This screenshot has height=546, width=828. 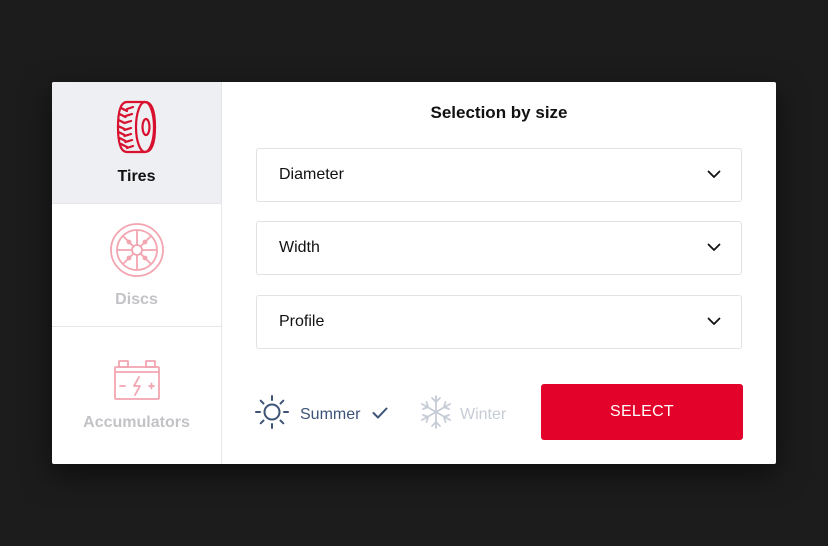 I want to click on season-option-summer: Summer, so click(x=321, y=414).